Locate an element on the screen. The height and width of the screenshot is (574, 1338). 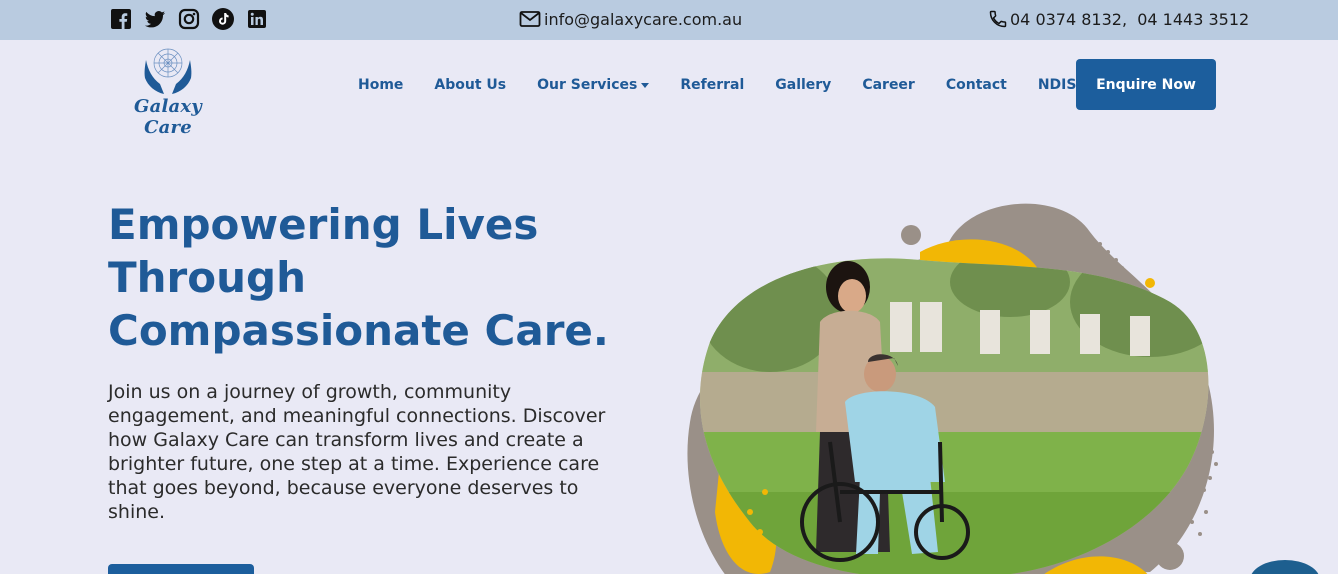
nav-label: Home is located at coordinates (380, 85).